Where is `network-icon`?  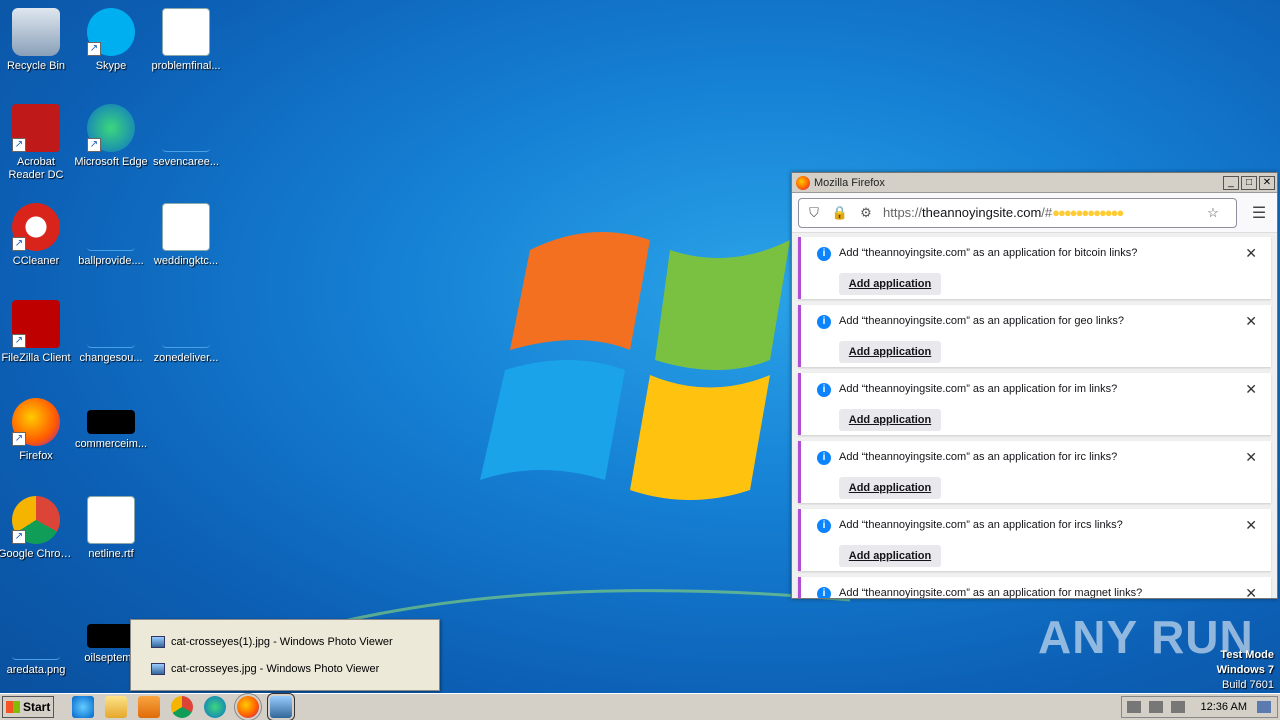 network-icon is located at coordinates (1155, 707).